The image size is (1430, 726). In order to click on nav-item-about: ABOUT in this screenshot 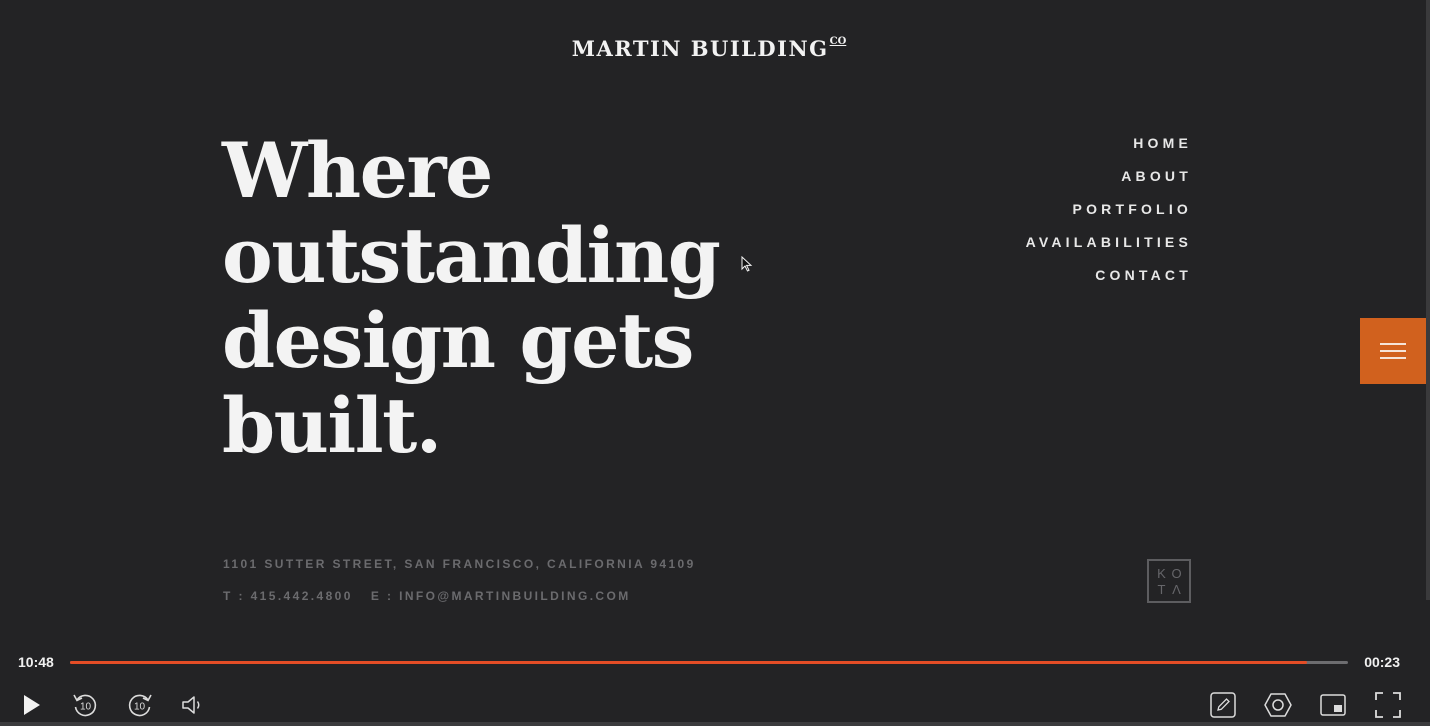, I will do `click(1109, 183)`.